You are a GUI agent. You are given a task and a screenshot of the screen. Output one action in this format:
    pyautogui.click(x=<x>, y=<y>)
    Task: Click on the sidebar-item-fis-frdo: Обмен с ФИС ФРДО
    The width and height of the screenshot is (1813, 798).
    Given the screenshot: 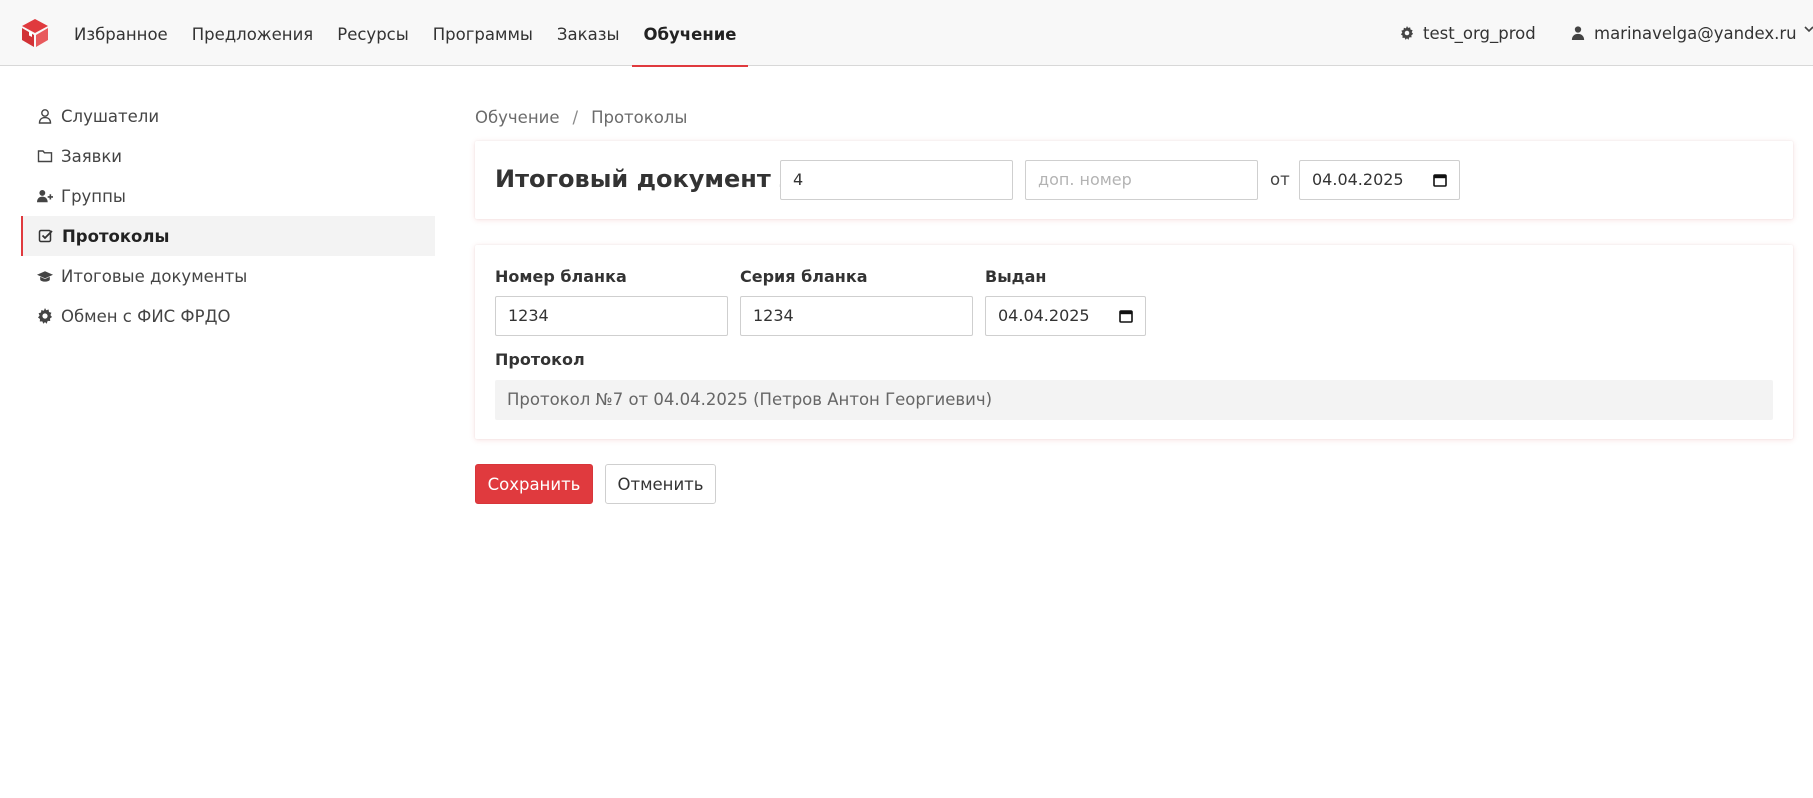 What is the action you would take?
    pyautogui.click(x=228, y=316)
    